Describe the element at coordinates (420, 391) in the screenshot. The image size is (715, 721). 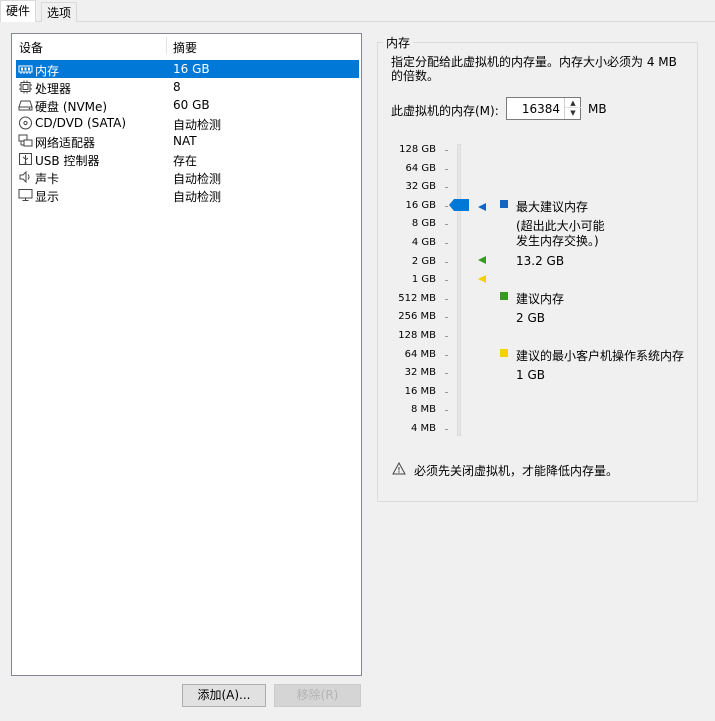
I see `memory-scale-label: 16 MB` at that location.